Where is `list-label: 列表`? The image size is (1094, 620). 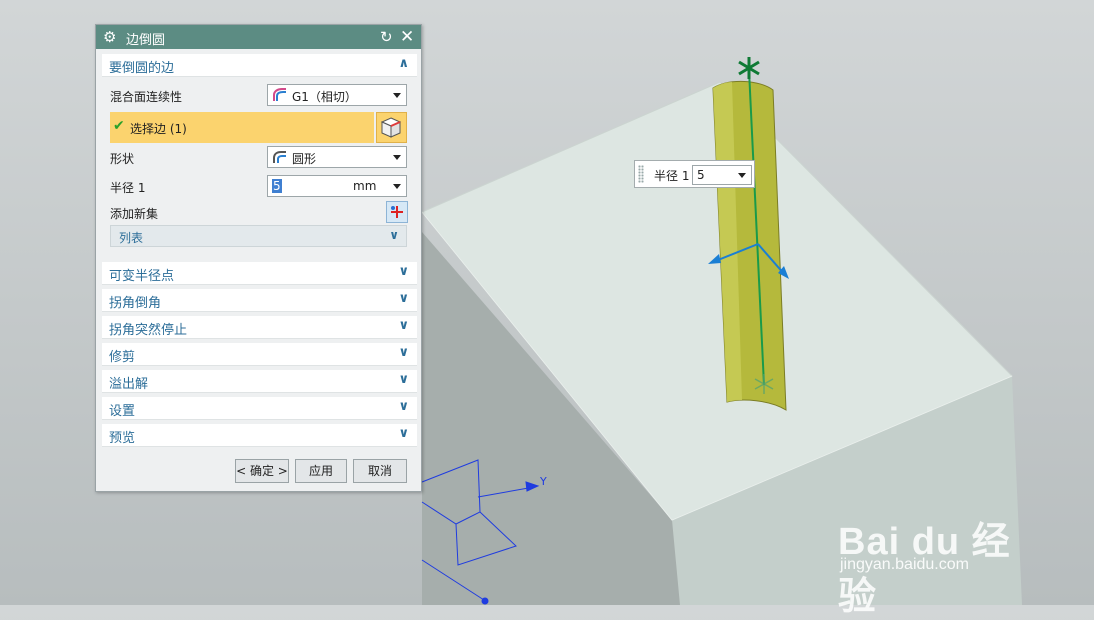 list-label: 列表 is located at coordinates (131, 238).